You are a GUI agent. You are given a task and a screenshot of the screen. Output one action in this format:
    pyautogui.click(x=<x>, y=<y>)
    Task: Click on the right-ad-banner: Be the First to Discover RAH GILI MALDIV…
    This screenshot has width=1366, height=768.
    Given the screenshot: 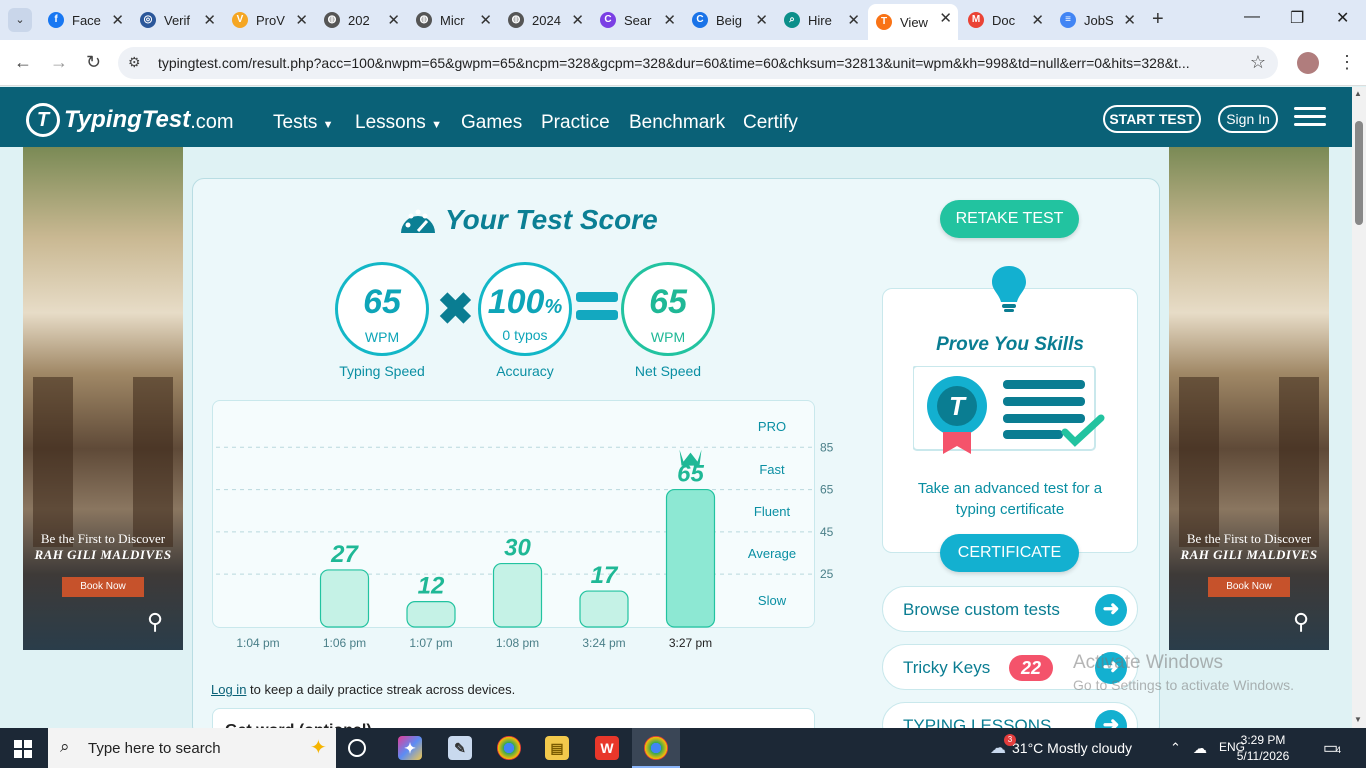 What is the action you would take?
    pyautogui.click(x=1249, y=398)
    